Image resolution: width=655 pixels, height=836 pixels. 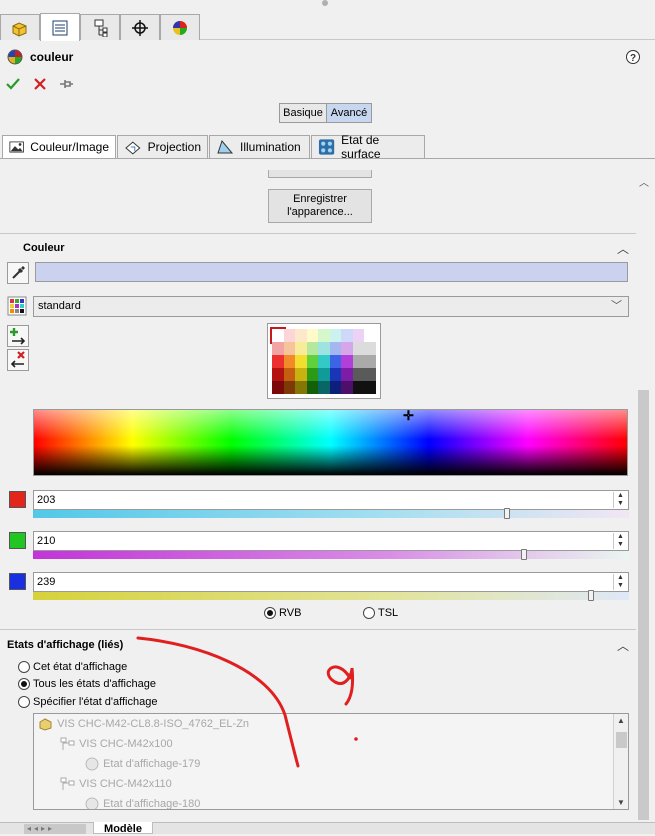 I want to click on tab-feature-manager, so click(x=20, y=27).